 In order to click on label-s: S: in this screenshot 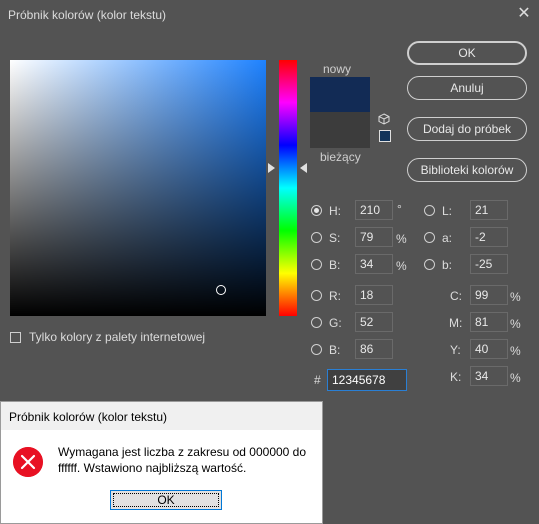, I will do `click(335, 238)`.